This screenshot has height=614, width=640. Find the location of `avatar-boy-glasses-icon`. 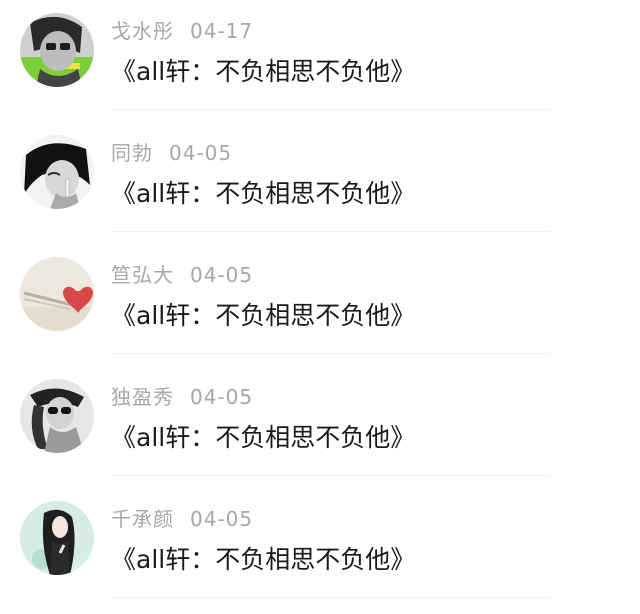

avatar-boy-glasses-icon is located at coordinates (57, 50).